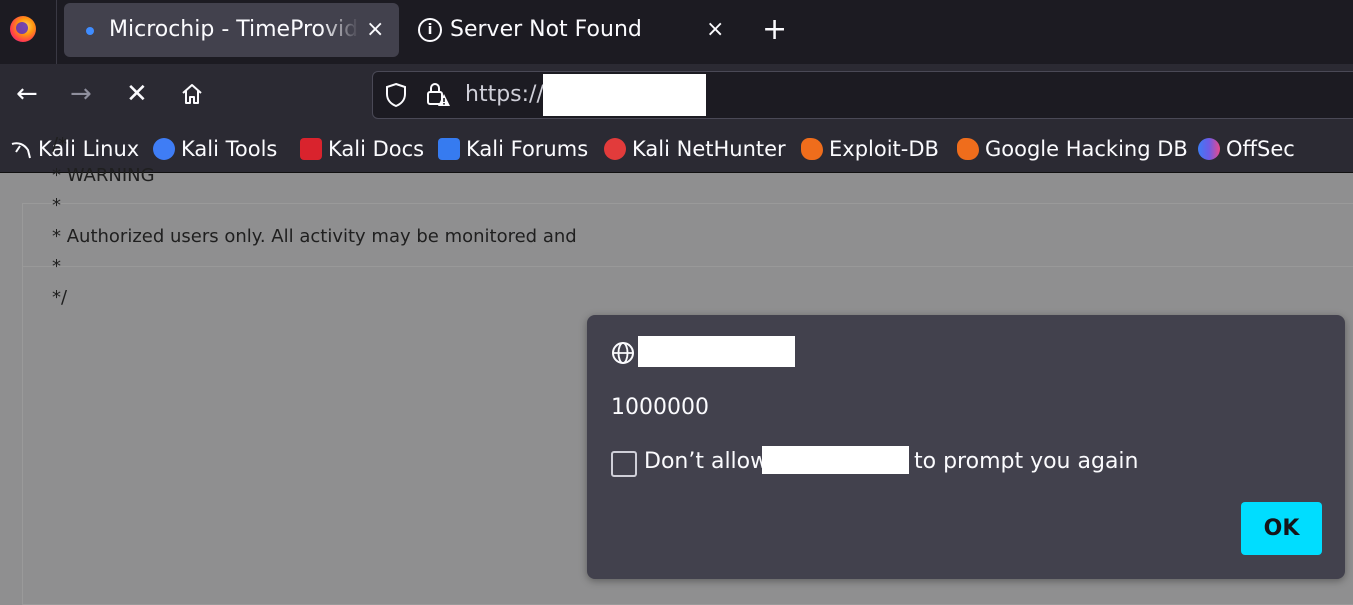  I want to click on firefox-logo-icon, so click(23, 29).